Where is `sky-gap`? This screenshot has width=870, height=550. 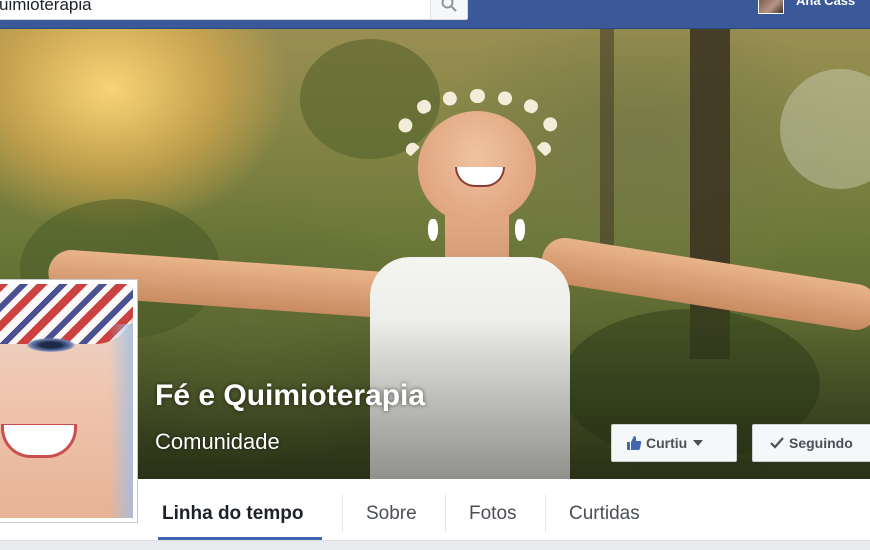 sky-gap is located at coordinates (825, 129).